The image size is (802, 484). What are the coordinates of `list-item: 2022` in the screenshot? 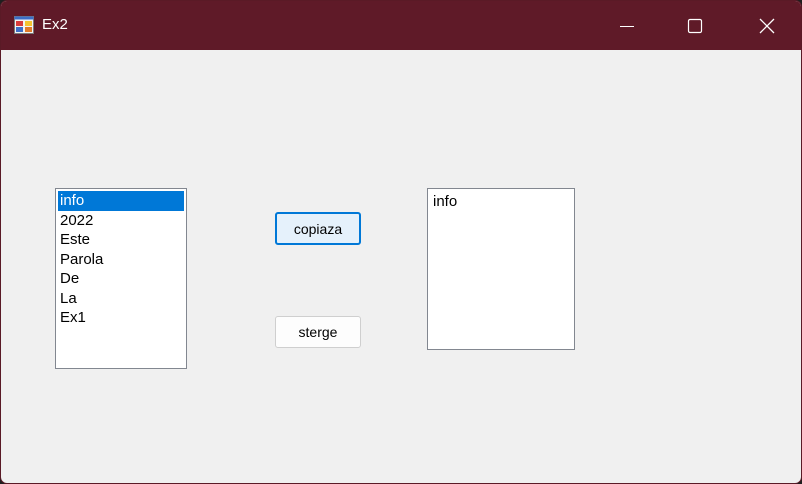 It's located at (121, 221).